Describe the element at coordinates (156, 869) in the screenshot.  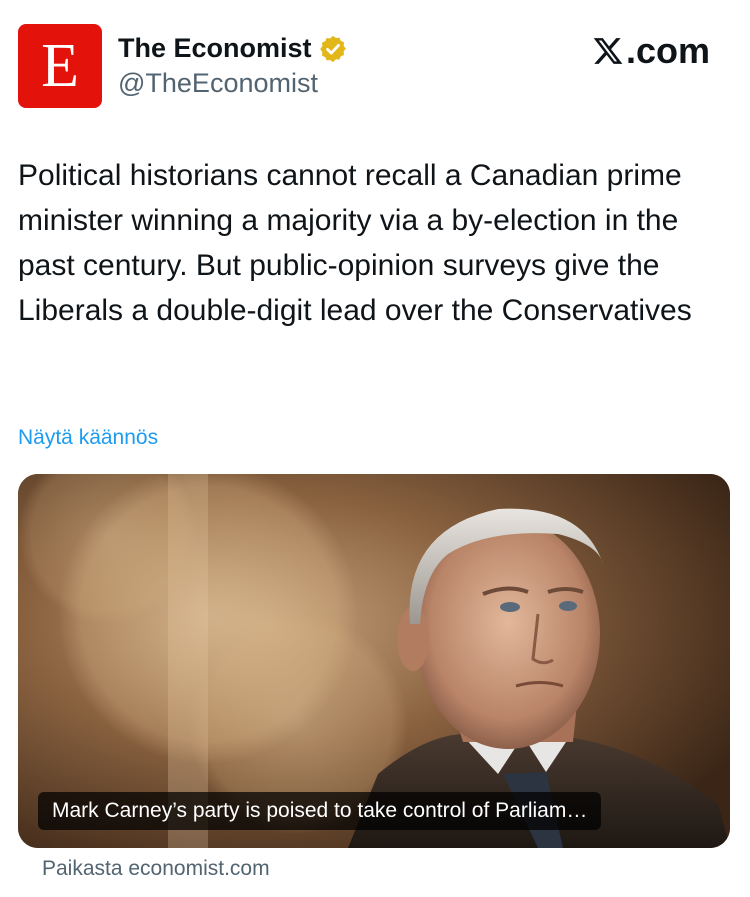
I see `card-source-domain: Paikasta economist.com` at that location.